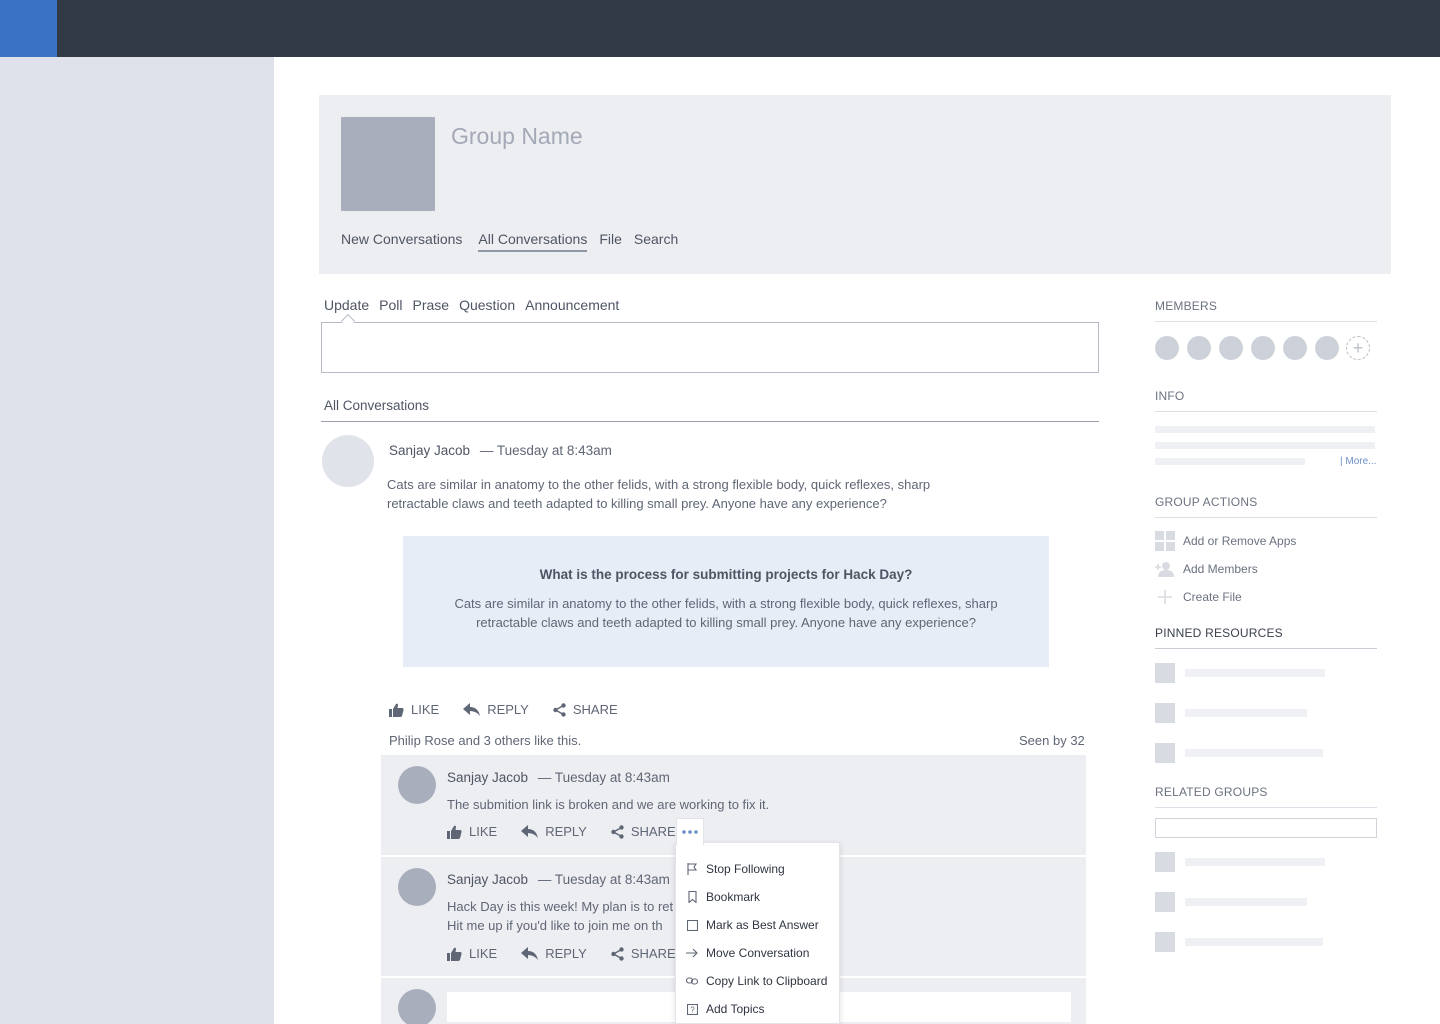 The height and width of the screenshot is (1024, 1440). I want to click on menu-item-stop-following: Stop Following, so click(757, 869).